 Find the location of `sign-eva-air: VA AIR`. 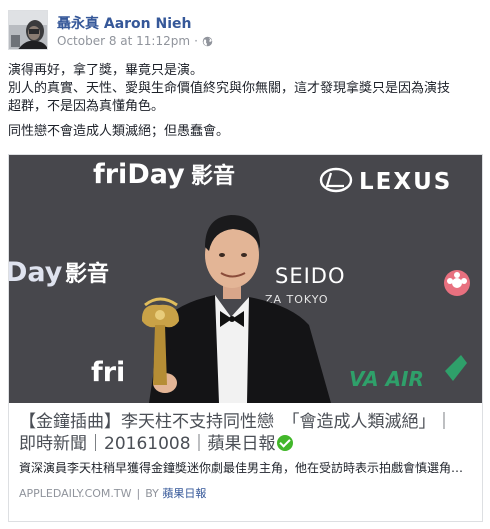

sign-eva-air: VA AIR is located at coordinates (386, 379).